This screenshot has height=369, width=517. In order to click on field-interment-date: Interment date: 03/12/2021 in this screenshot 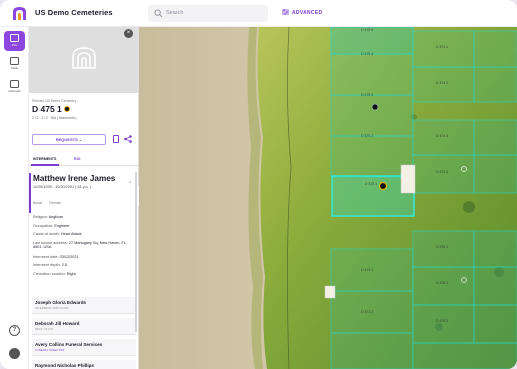, I will do `click(56, 256)`.